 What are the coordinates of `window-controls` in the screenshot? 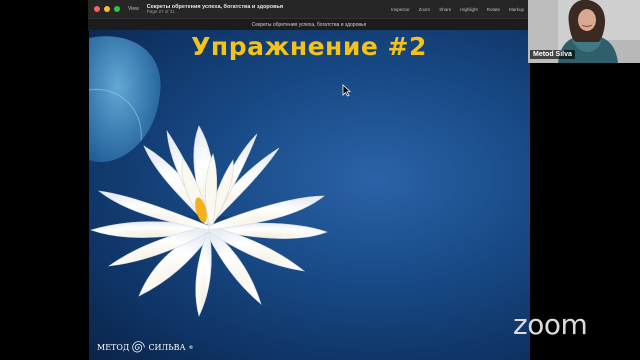 It's located at (107, 9).